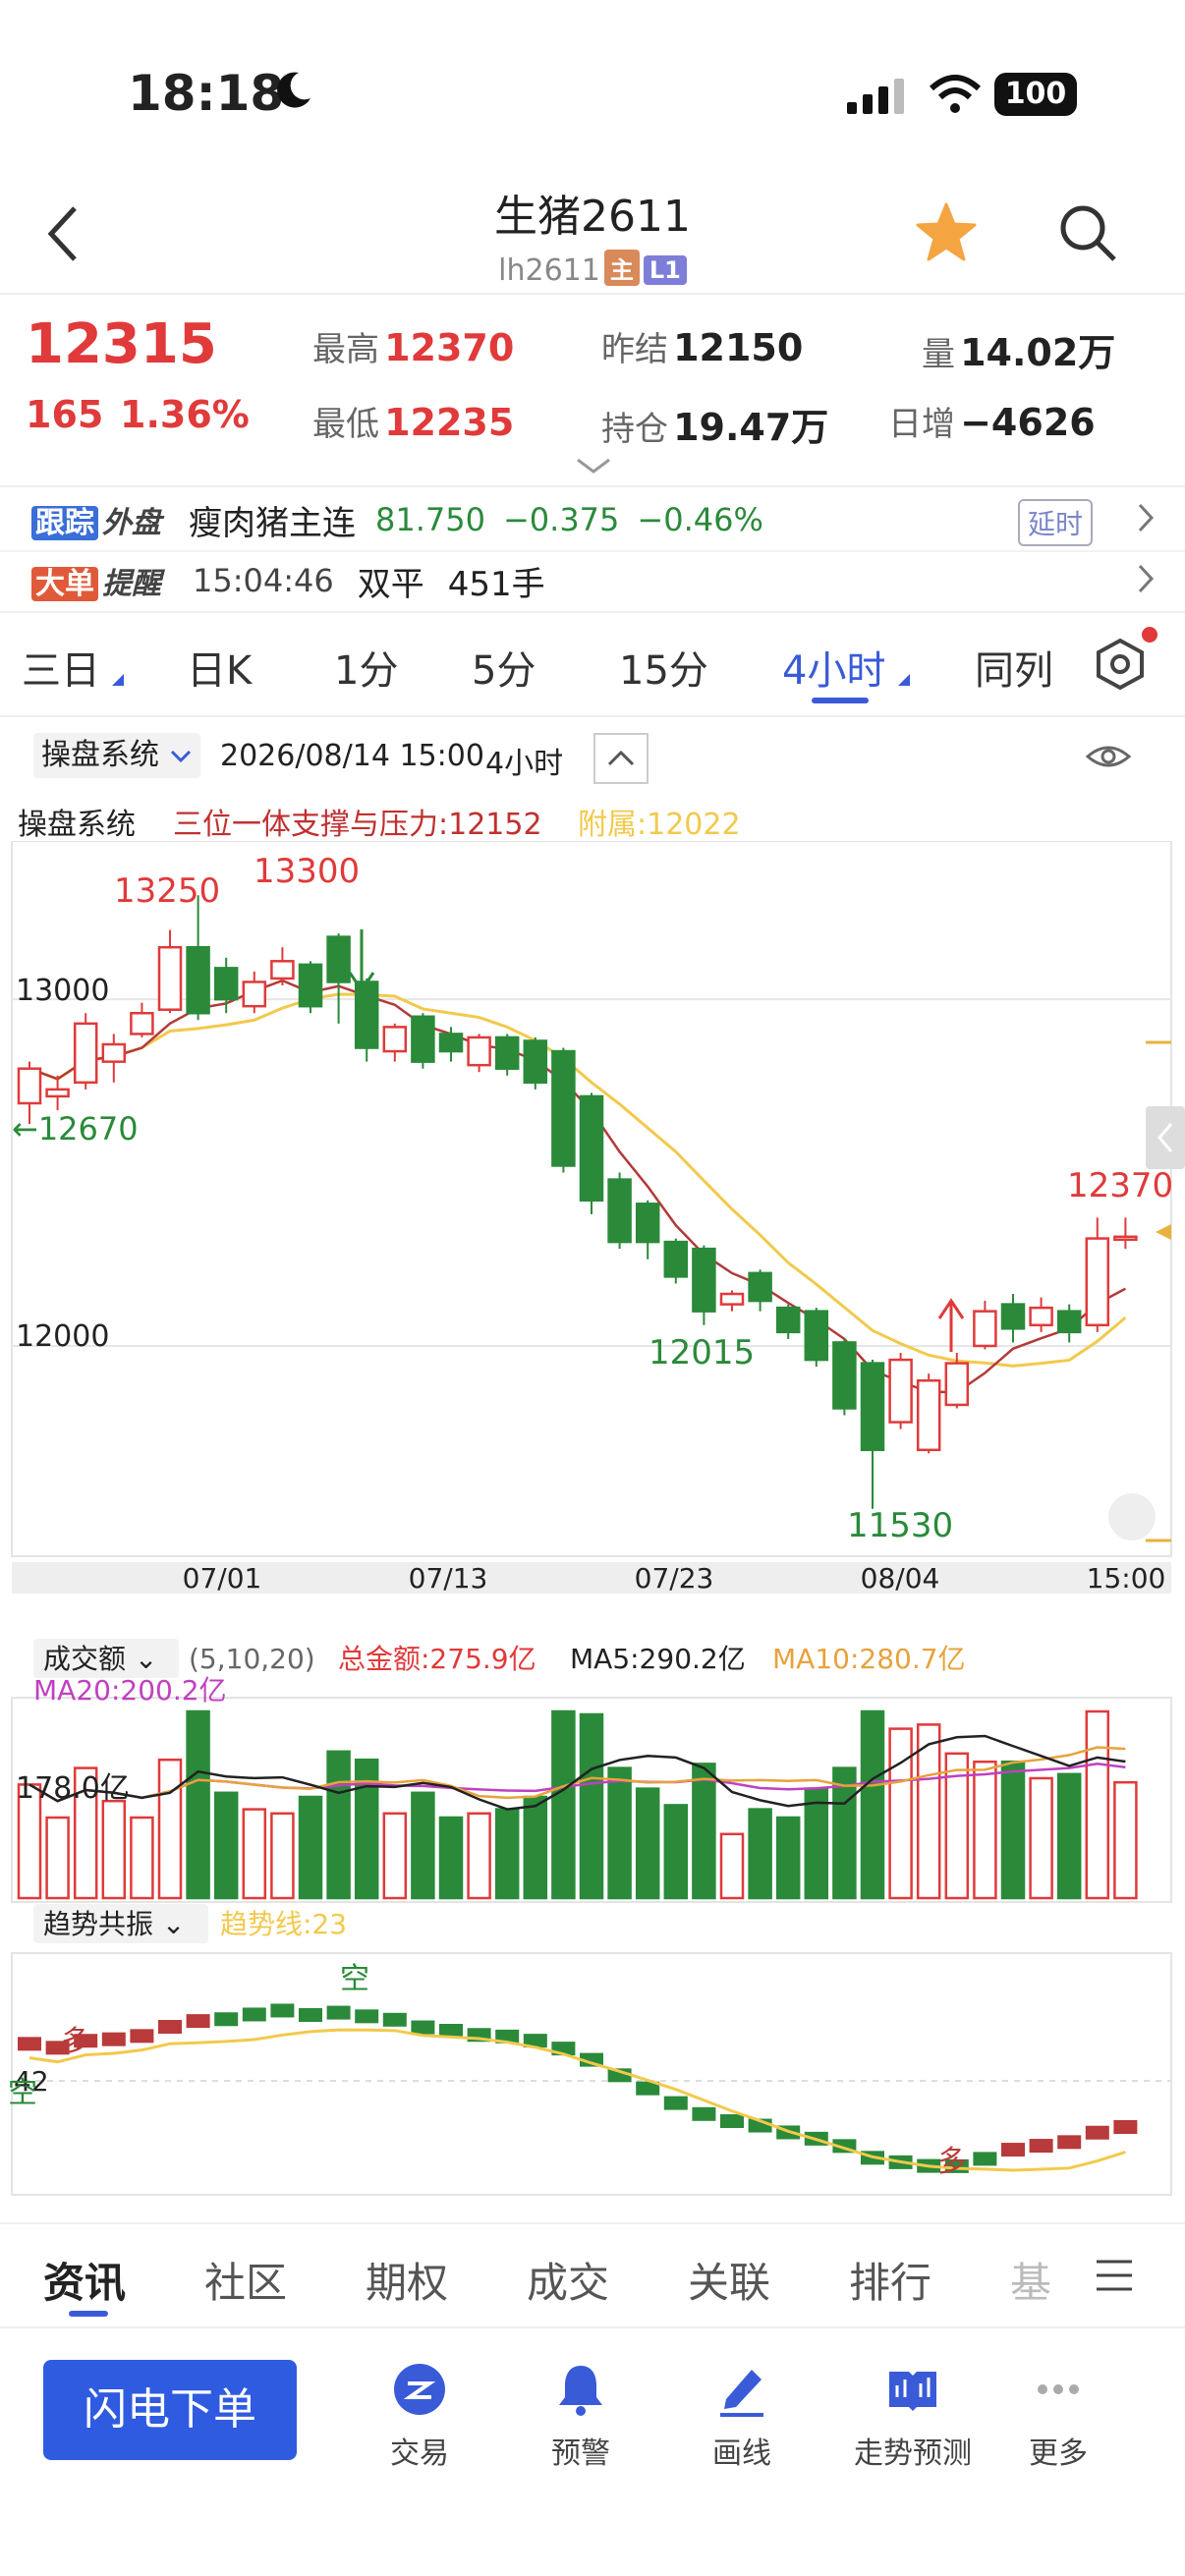  Describe the element at coordinates (84, 2280) in the screenshot. I see `tab-news: 资讯` at that location.